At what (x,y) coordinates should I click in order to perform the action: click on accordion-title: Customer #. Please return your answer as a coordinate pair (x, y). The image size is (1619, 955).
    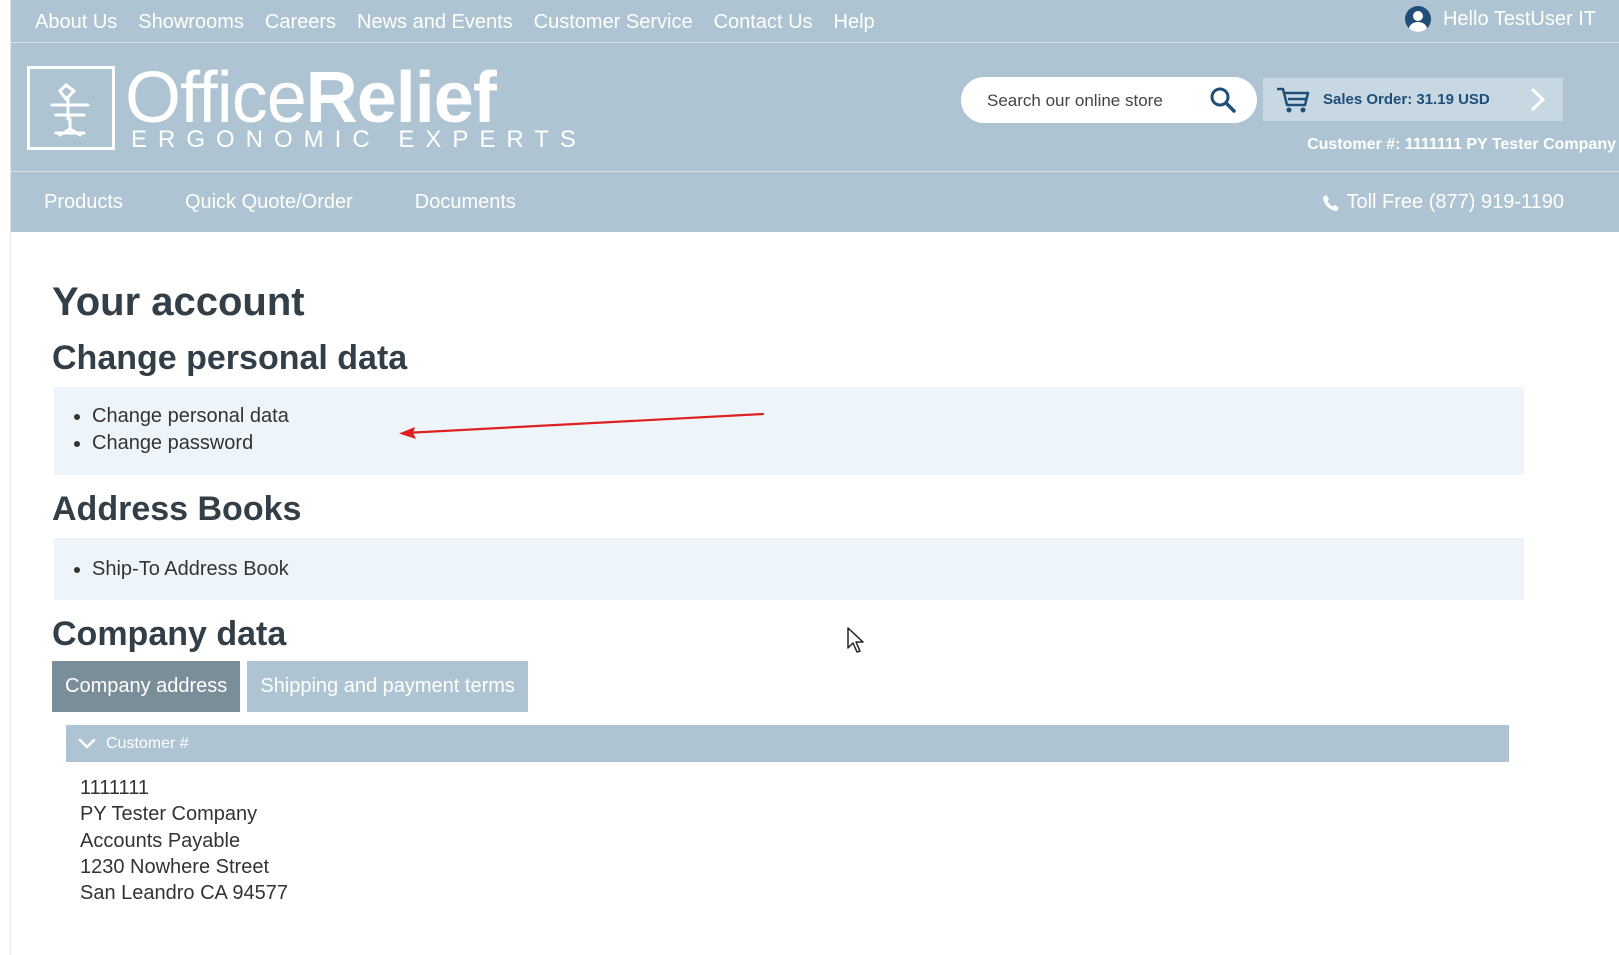
    Looking at the image, I should click on (147, 743).